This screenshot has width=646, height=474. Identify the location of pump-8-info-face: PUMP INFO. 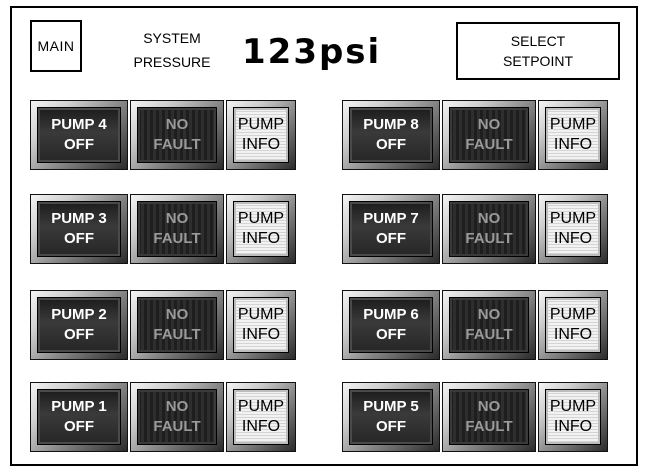
(573, 135).